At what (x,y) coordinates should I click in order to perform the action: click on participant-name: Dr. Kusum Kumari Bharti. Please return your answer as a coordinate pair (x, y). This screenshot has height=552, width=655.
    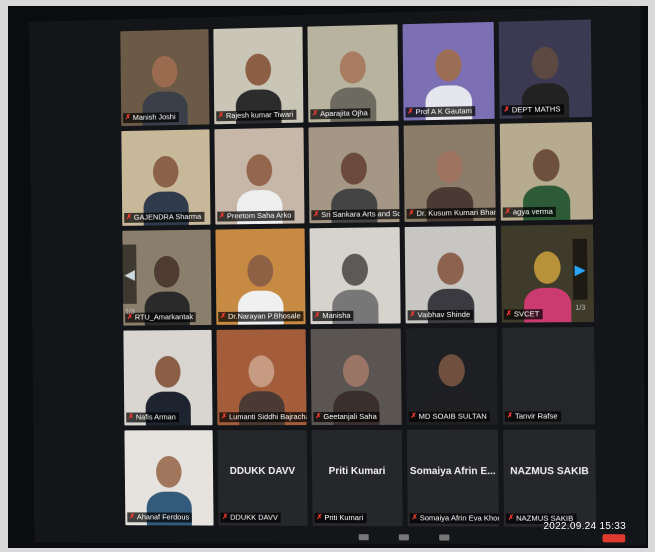
    Looking at the image, I should click on (456, 212).